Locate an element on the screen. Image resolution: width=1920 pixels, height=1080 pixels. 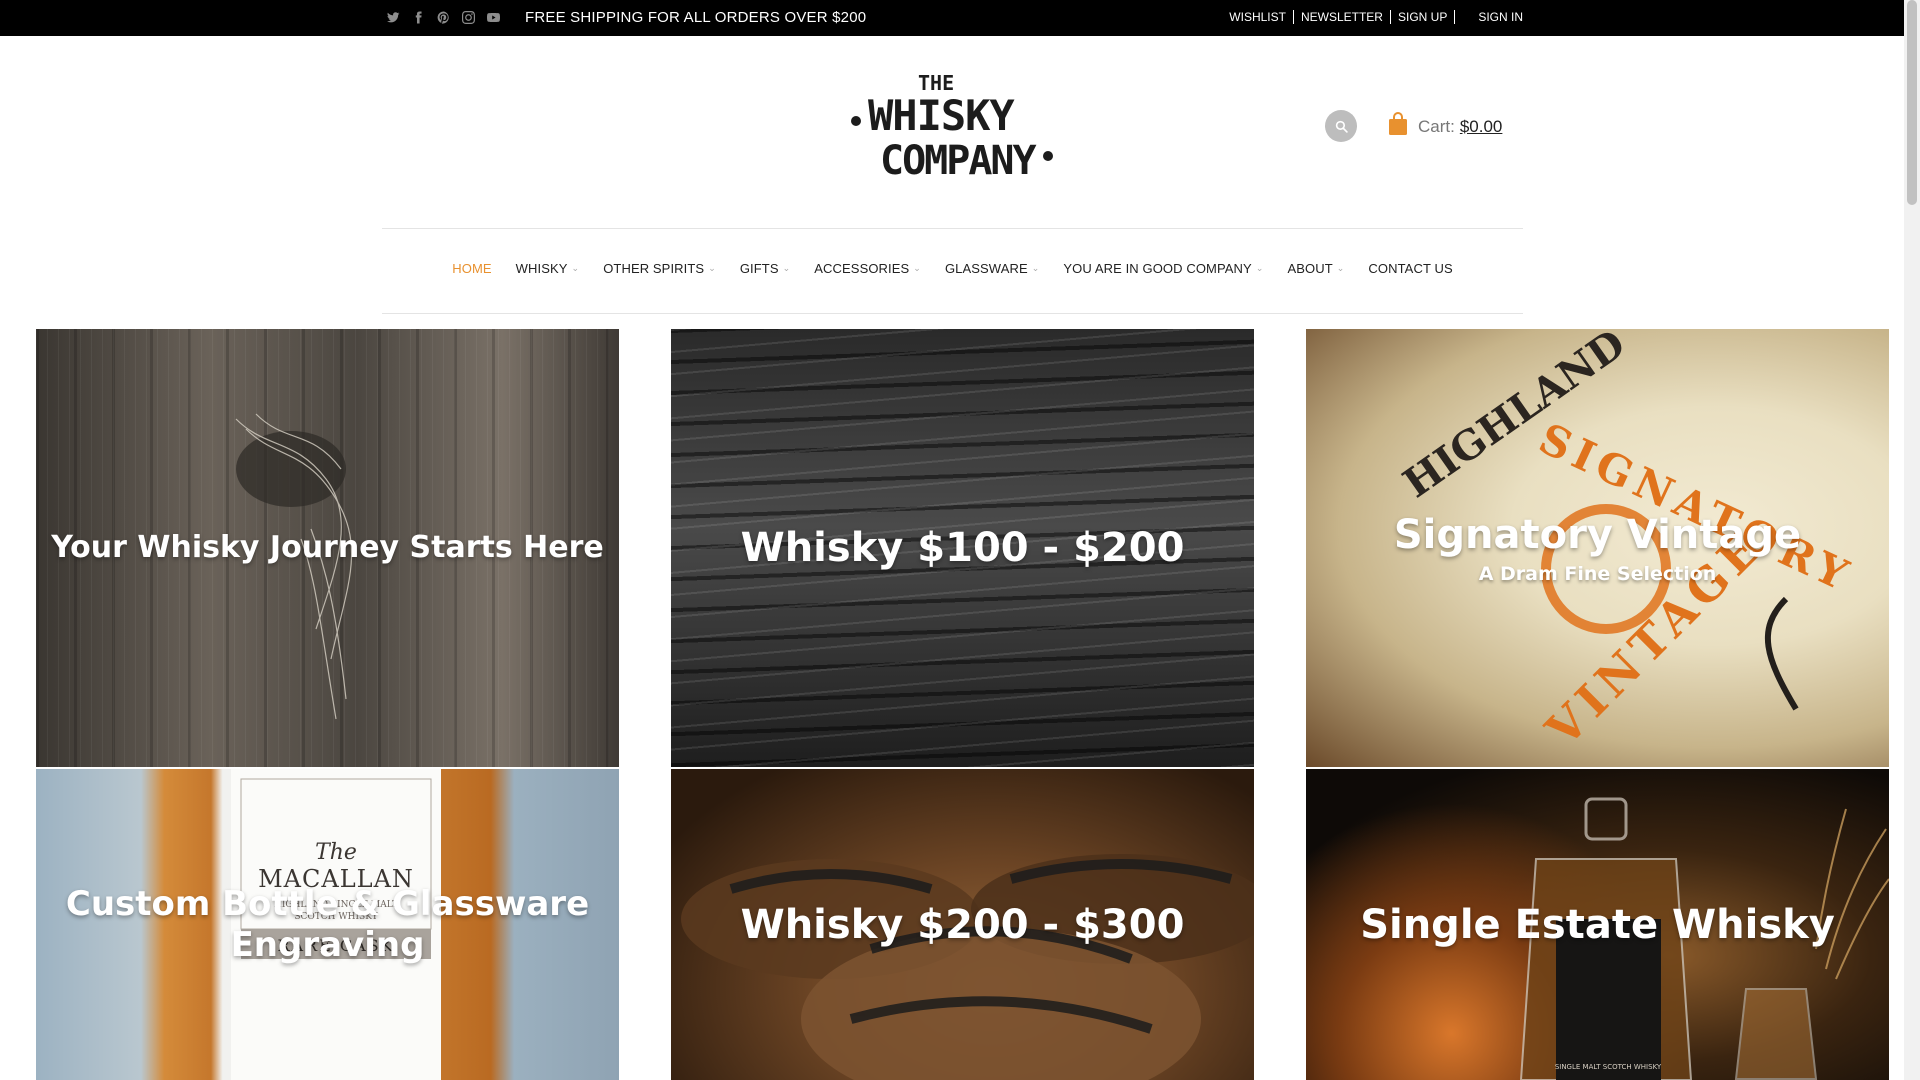
nav-item-gifts: GIFTS ⌄ is located at coordinates (765, 268).